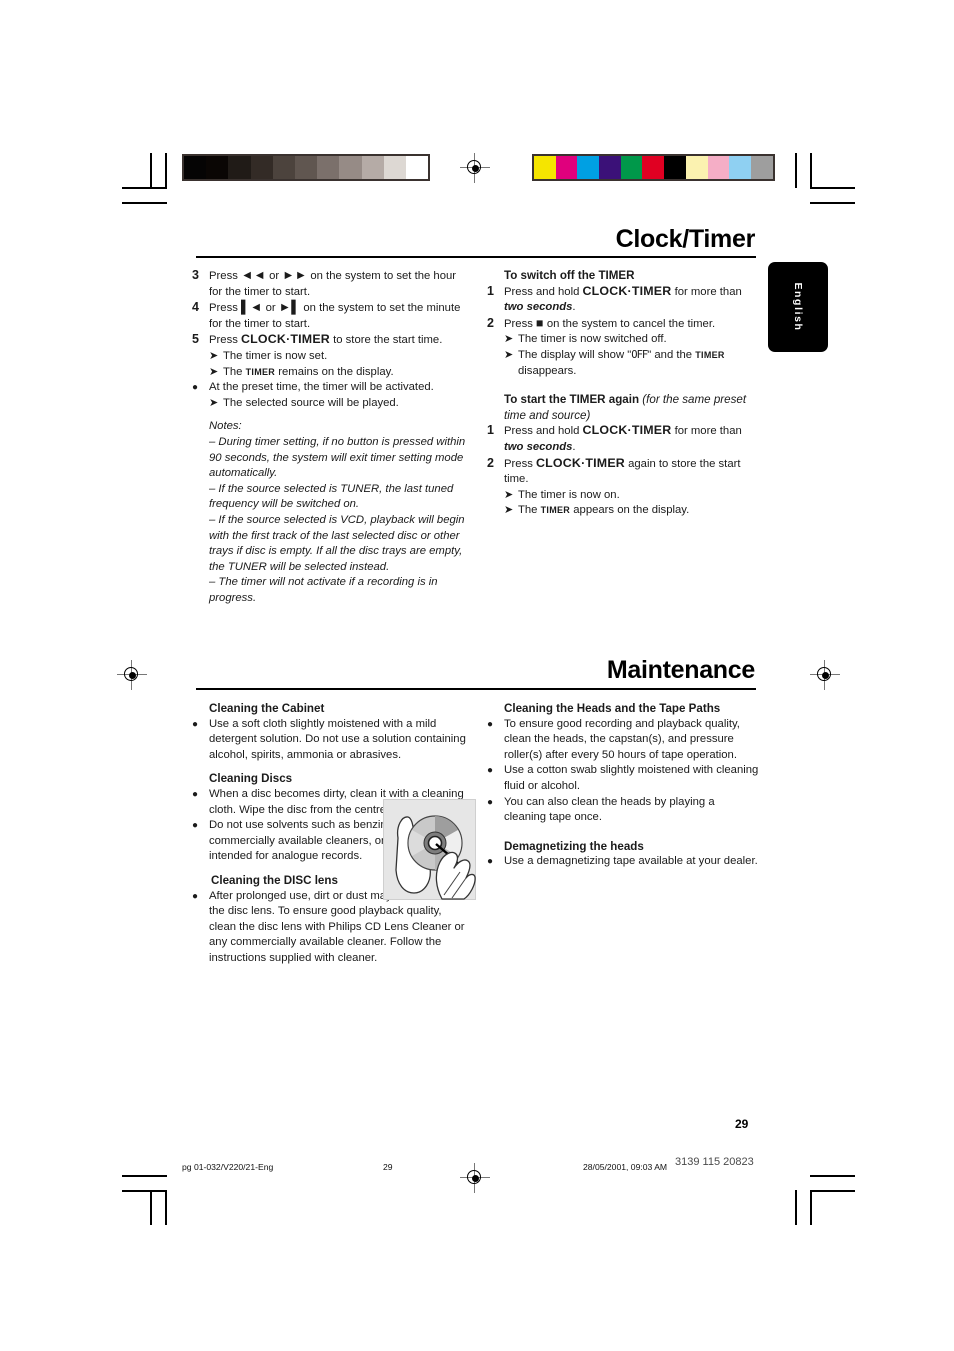  Describe the element at coordinates (796, 1207) in the screenshot. I see `crop-mark-bottom-right-v1` at that location.